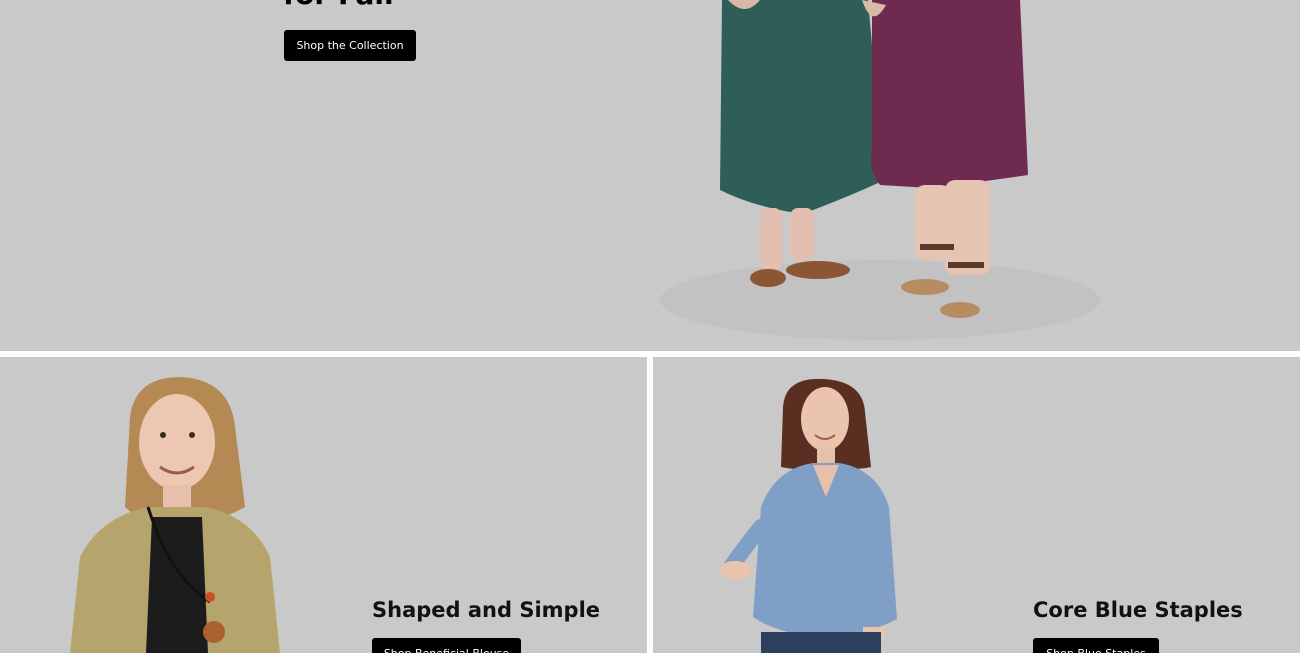  Describe the element at coordinates (1096, 645) in the screenshot. I see `shop-blue-staples-button: Shop Blue Staples` at that location.